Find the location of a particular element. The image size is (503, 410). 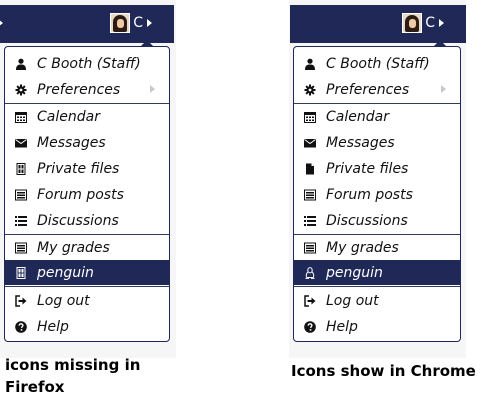

caption-firefox: icons missing in Firefox is located at coordinates (90, 376).